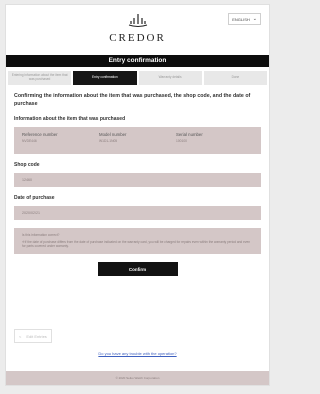 The height and width of the screenshot is (394, 320). I want to click on header: CREDOR ENGLISH ⌄, so click(137, 30).